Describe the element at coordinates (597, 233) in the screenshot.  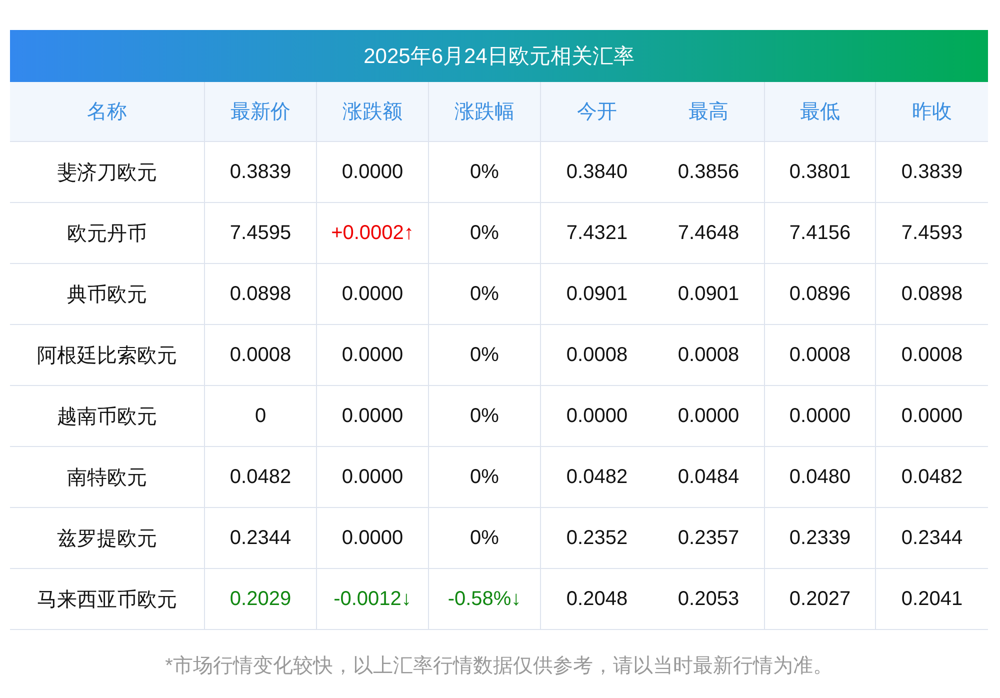
I see `table-cell: 7.4321` at that location.